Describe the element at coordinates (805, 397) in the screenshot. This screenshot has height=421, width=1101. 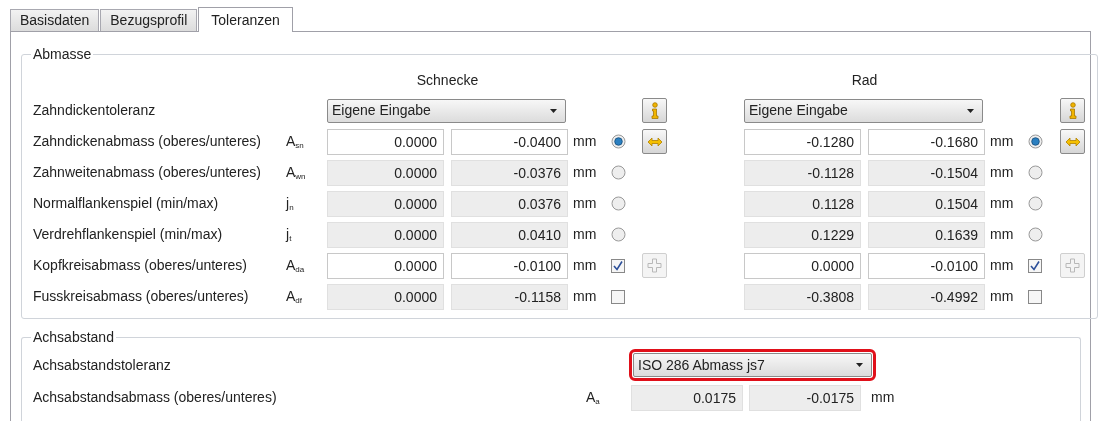
I see `input-field: -0.0175` at that location.